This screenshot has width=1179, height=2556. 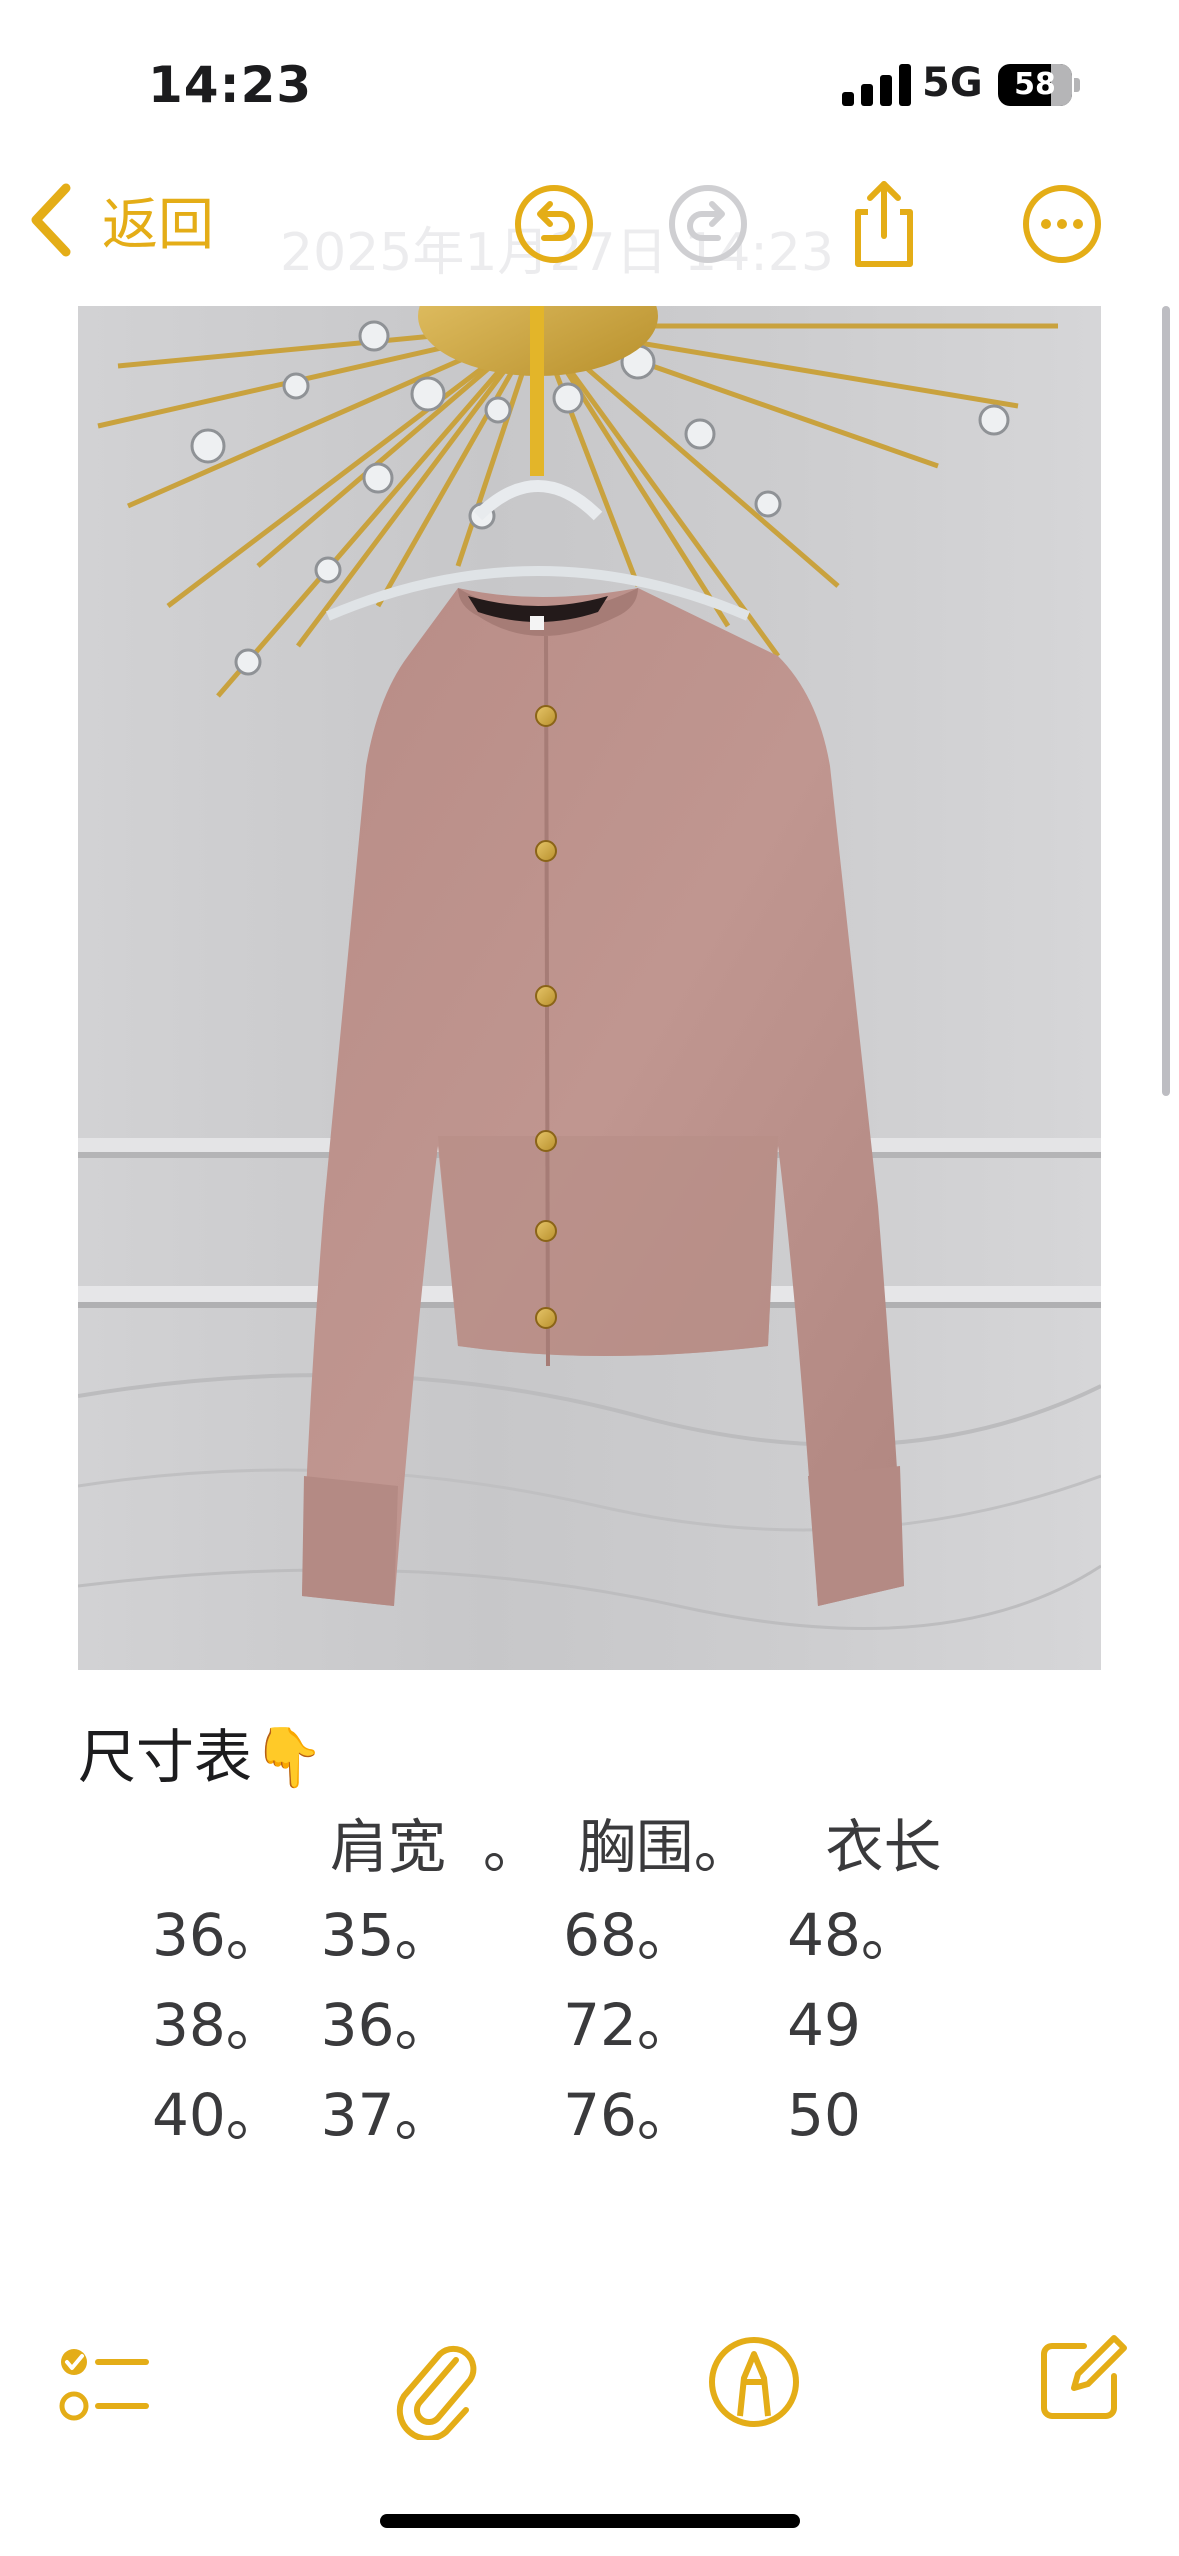 What do you see at coordinates (1166, 701) in the screenshot?
I see `scroll-indicator` at bounding box center [1166, 701].